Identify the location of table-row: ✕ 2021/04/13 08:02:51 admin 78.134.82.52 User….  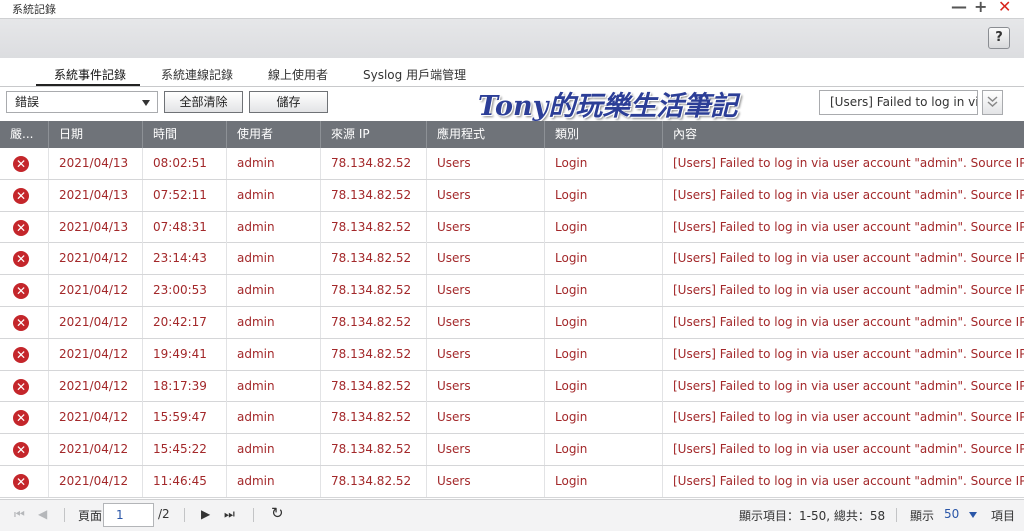
(512, 164).